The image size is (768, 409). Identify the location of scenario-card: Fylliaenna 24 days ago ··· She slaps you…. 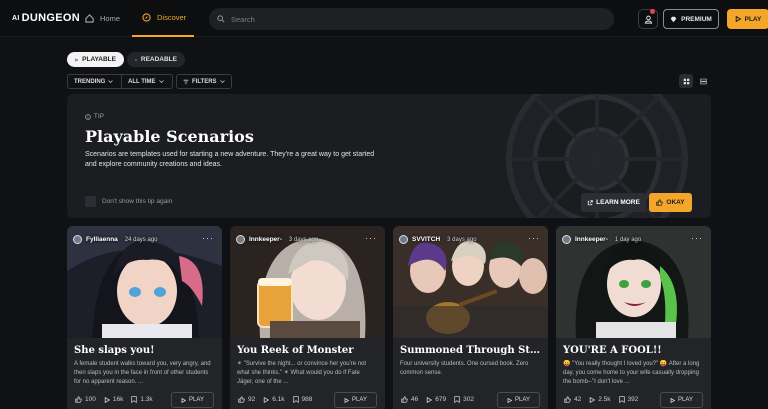
(144, 317).